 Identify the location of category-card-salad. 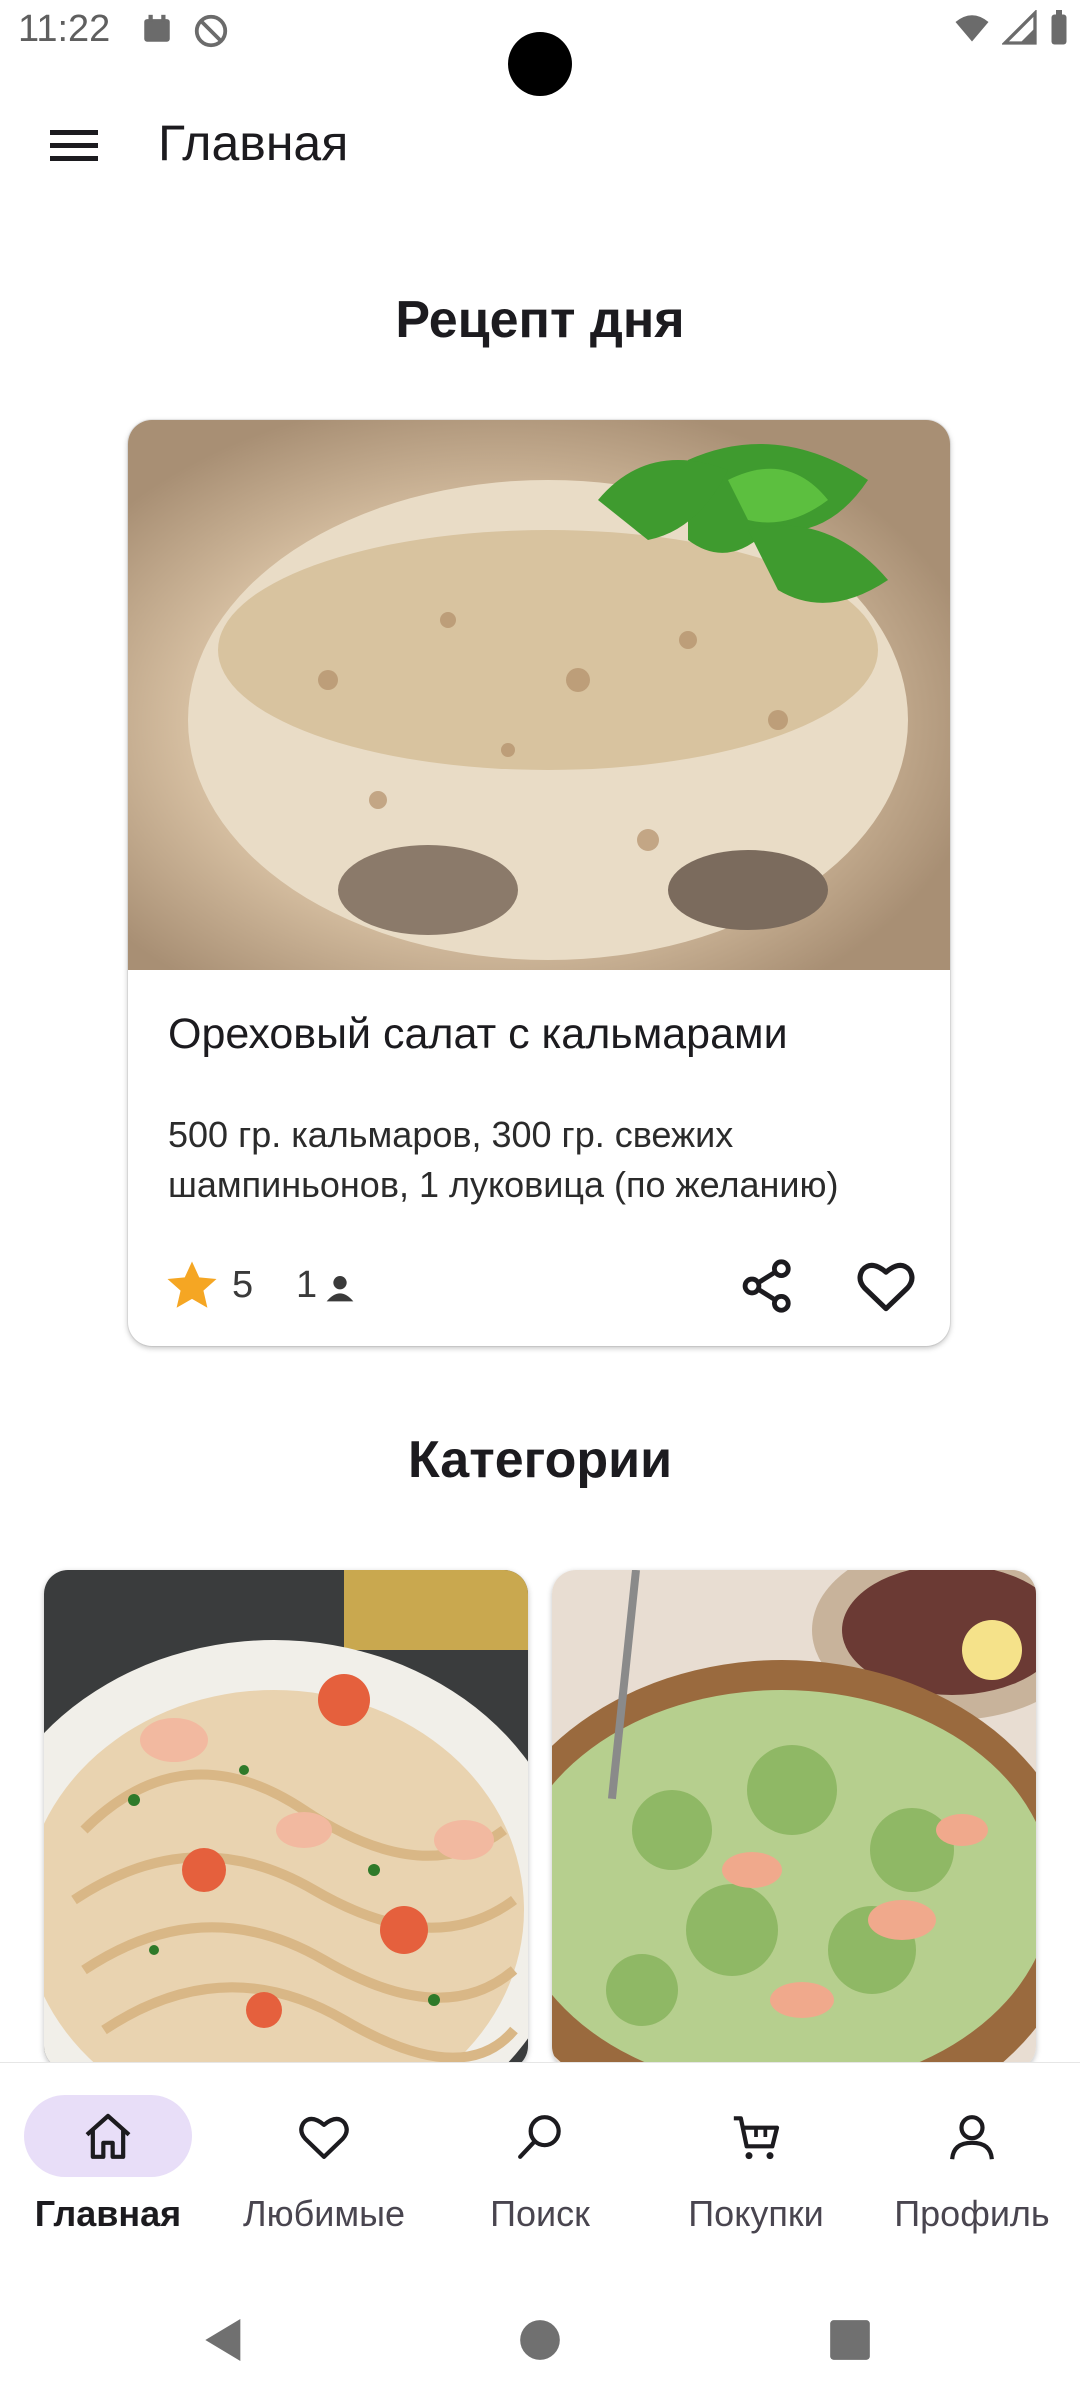
(794, 1820).